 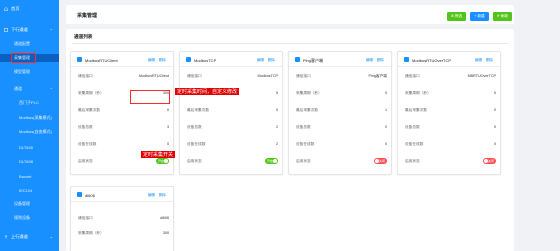 I want to click on card-row: 最后采集次数 0, so click(x=450, y=112).